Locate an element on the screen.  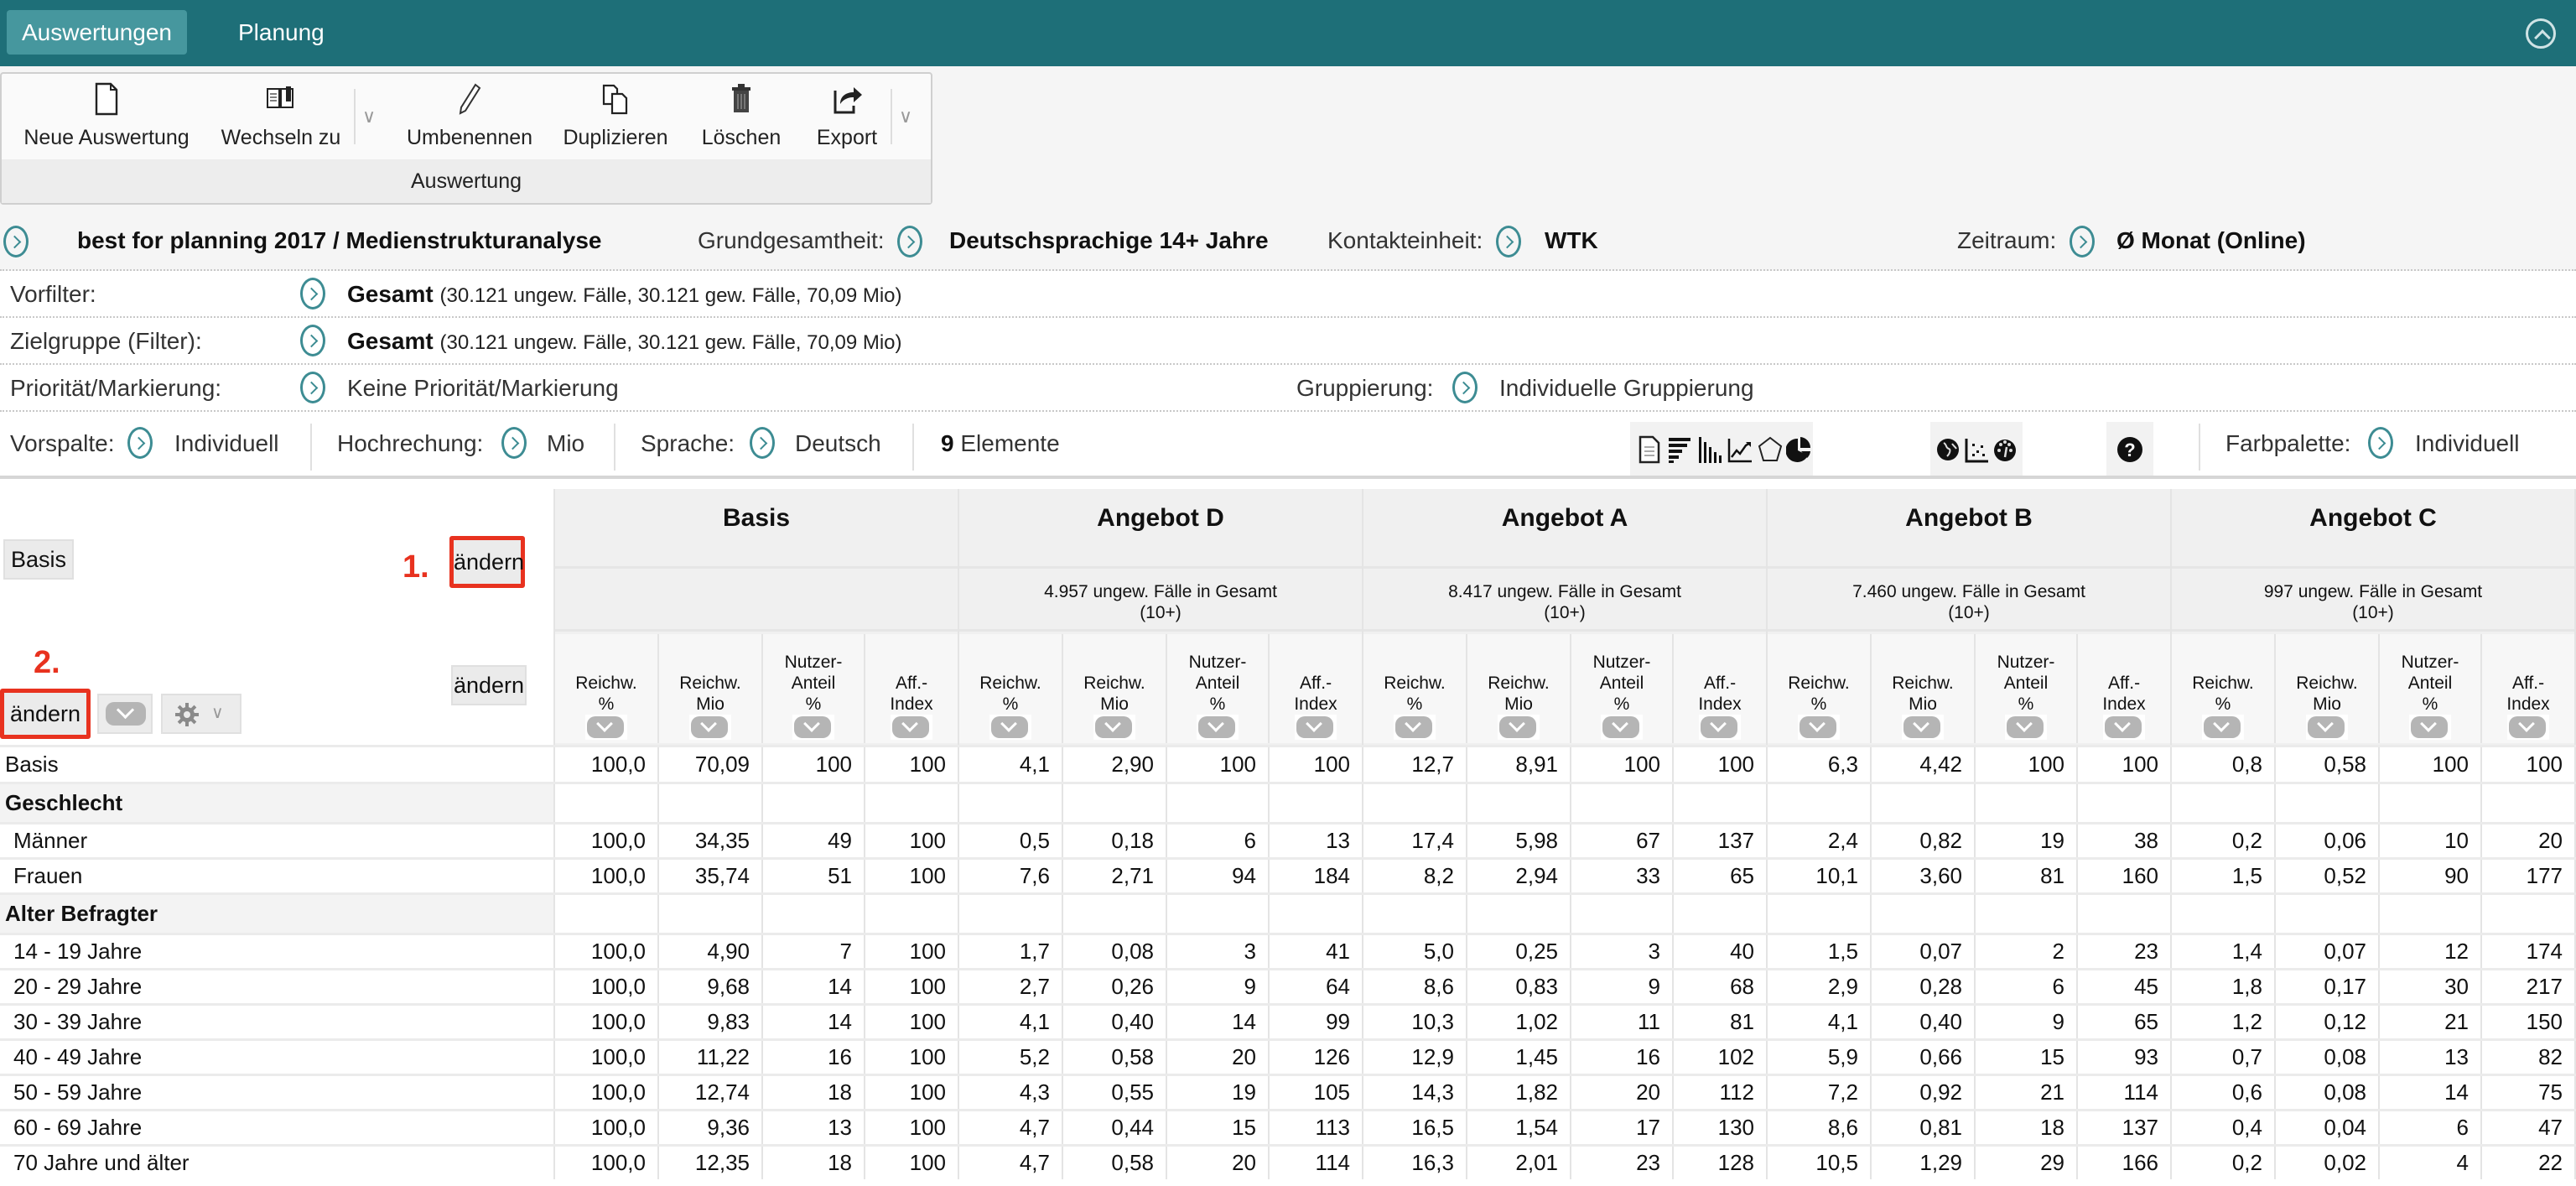
trash-icon is located at coordinates (741, 103).